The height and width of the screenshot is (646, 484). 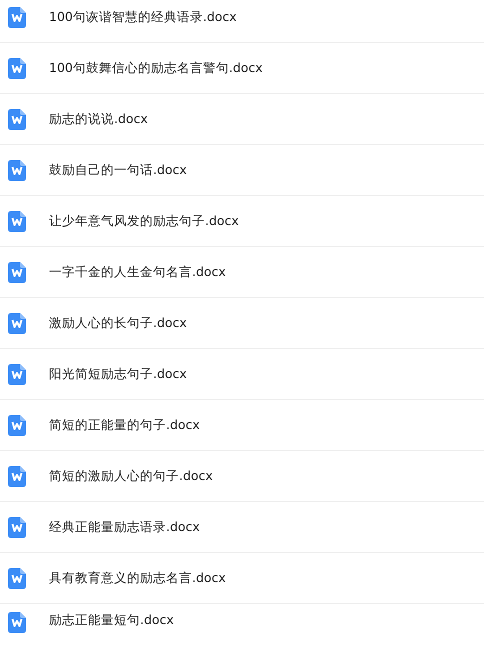 What do you see at coordinates (98, 119) in the screenshot?
I see `file-name: 励志的说说.docx` at bounding box center [98, 119].